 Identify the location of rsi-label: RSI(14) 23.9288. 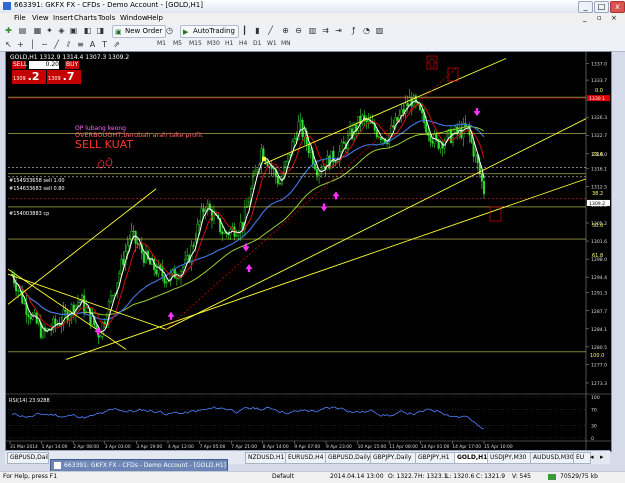
(29, 401).